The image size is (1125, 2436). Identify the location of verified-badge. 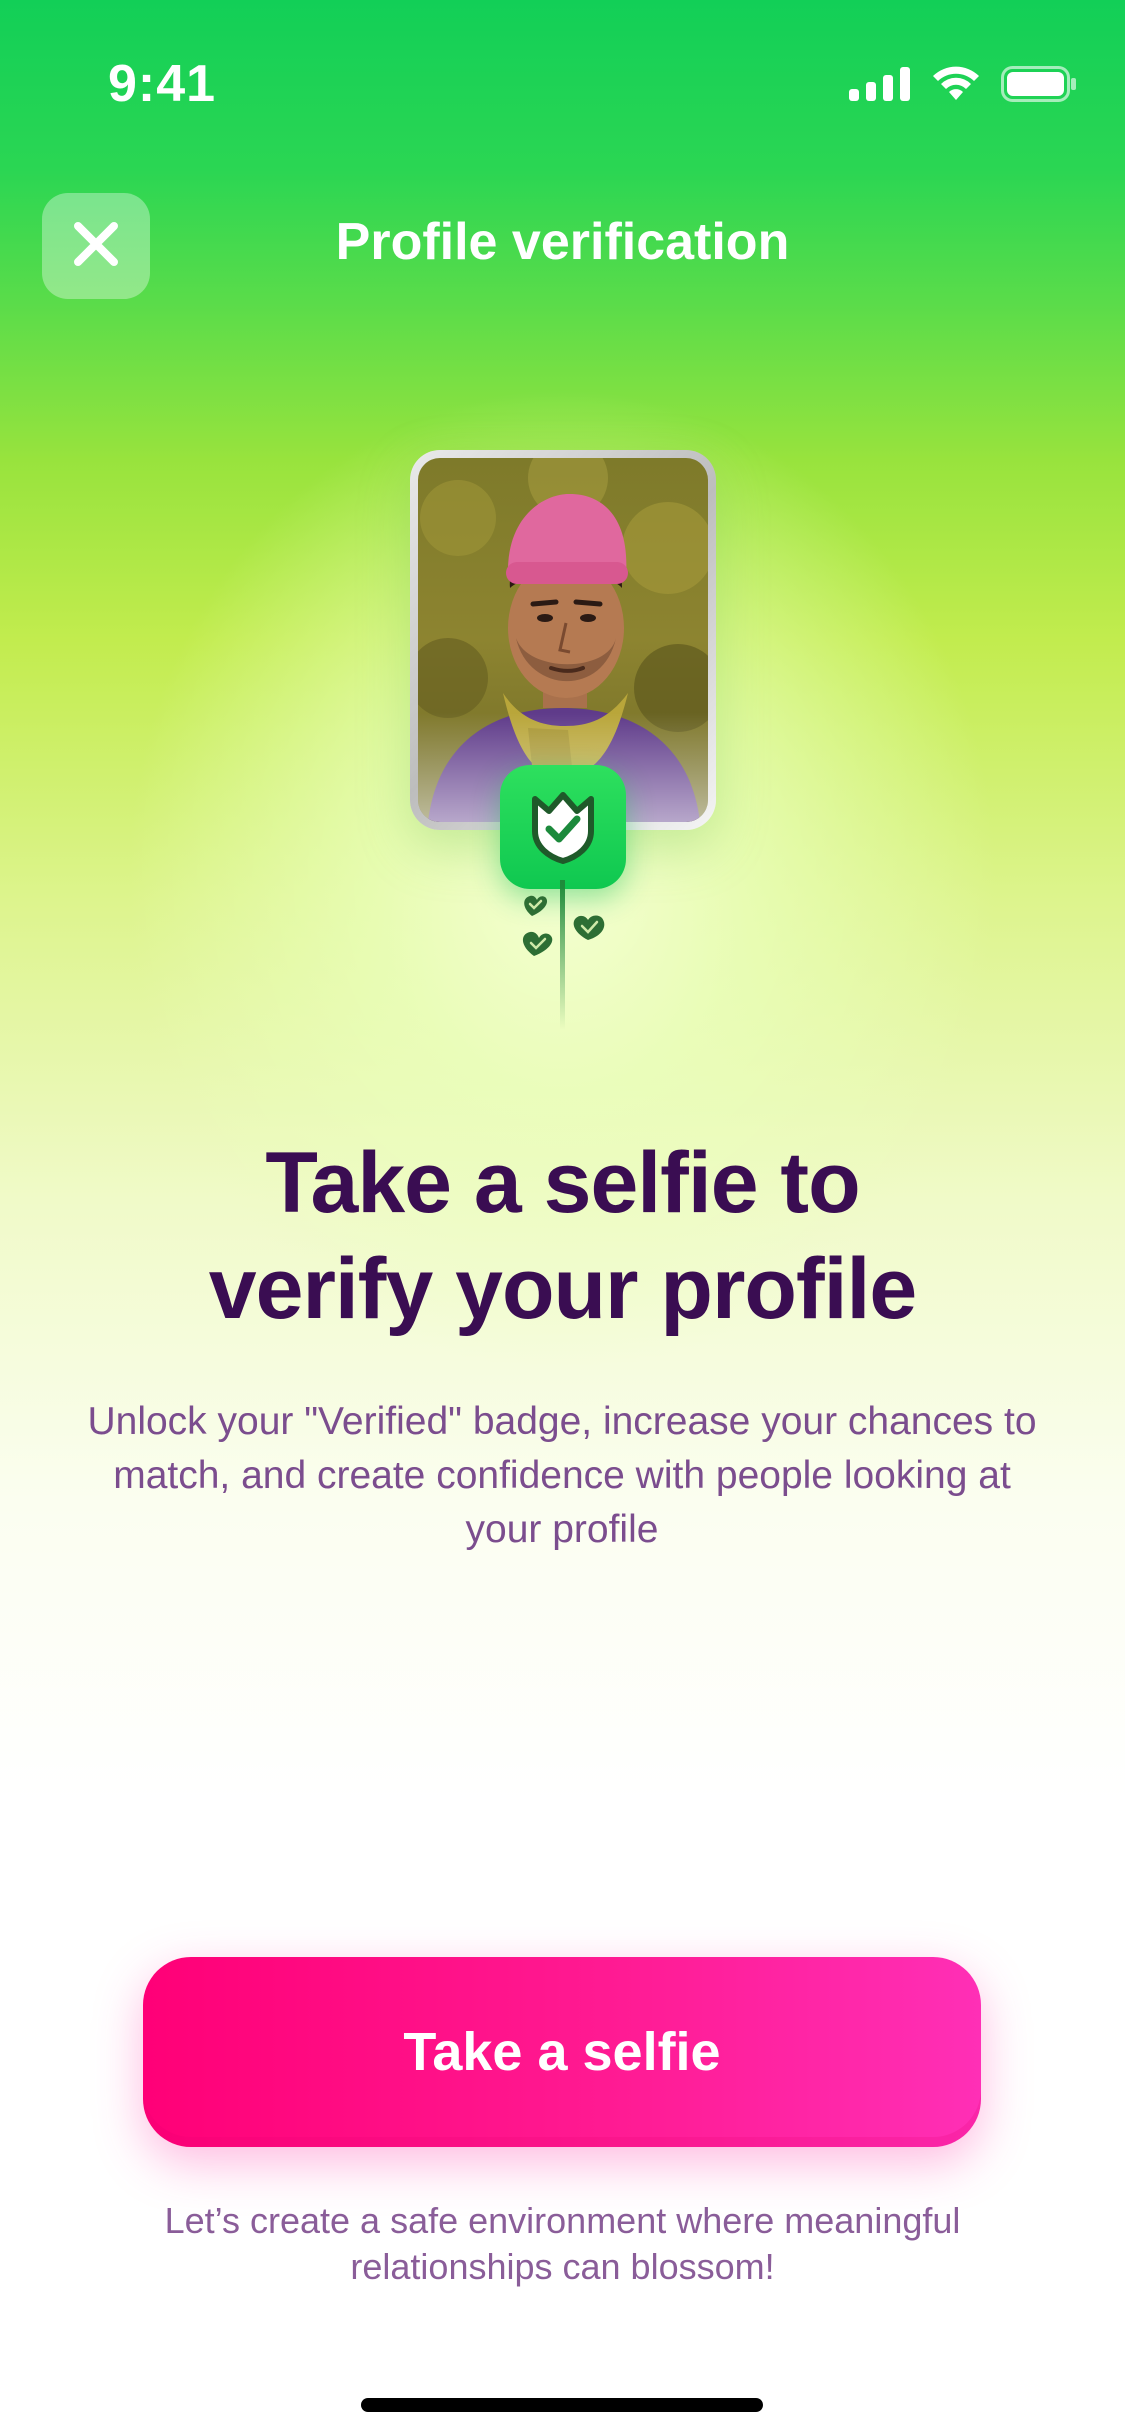
(563, 827).